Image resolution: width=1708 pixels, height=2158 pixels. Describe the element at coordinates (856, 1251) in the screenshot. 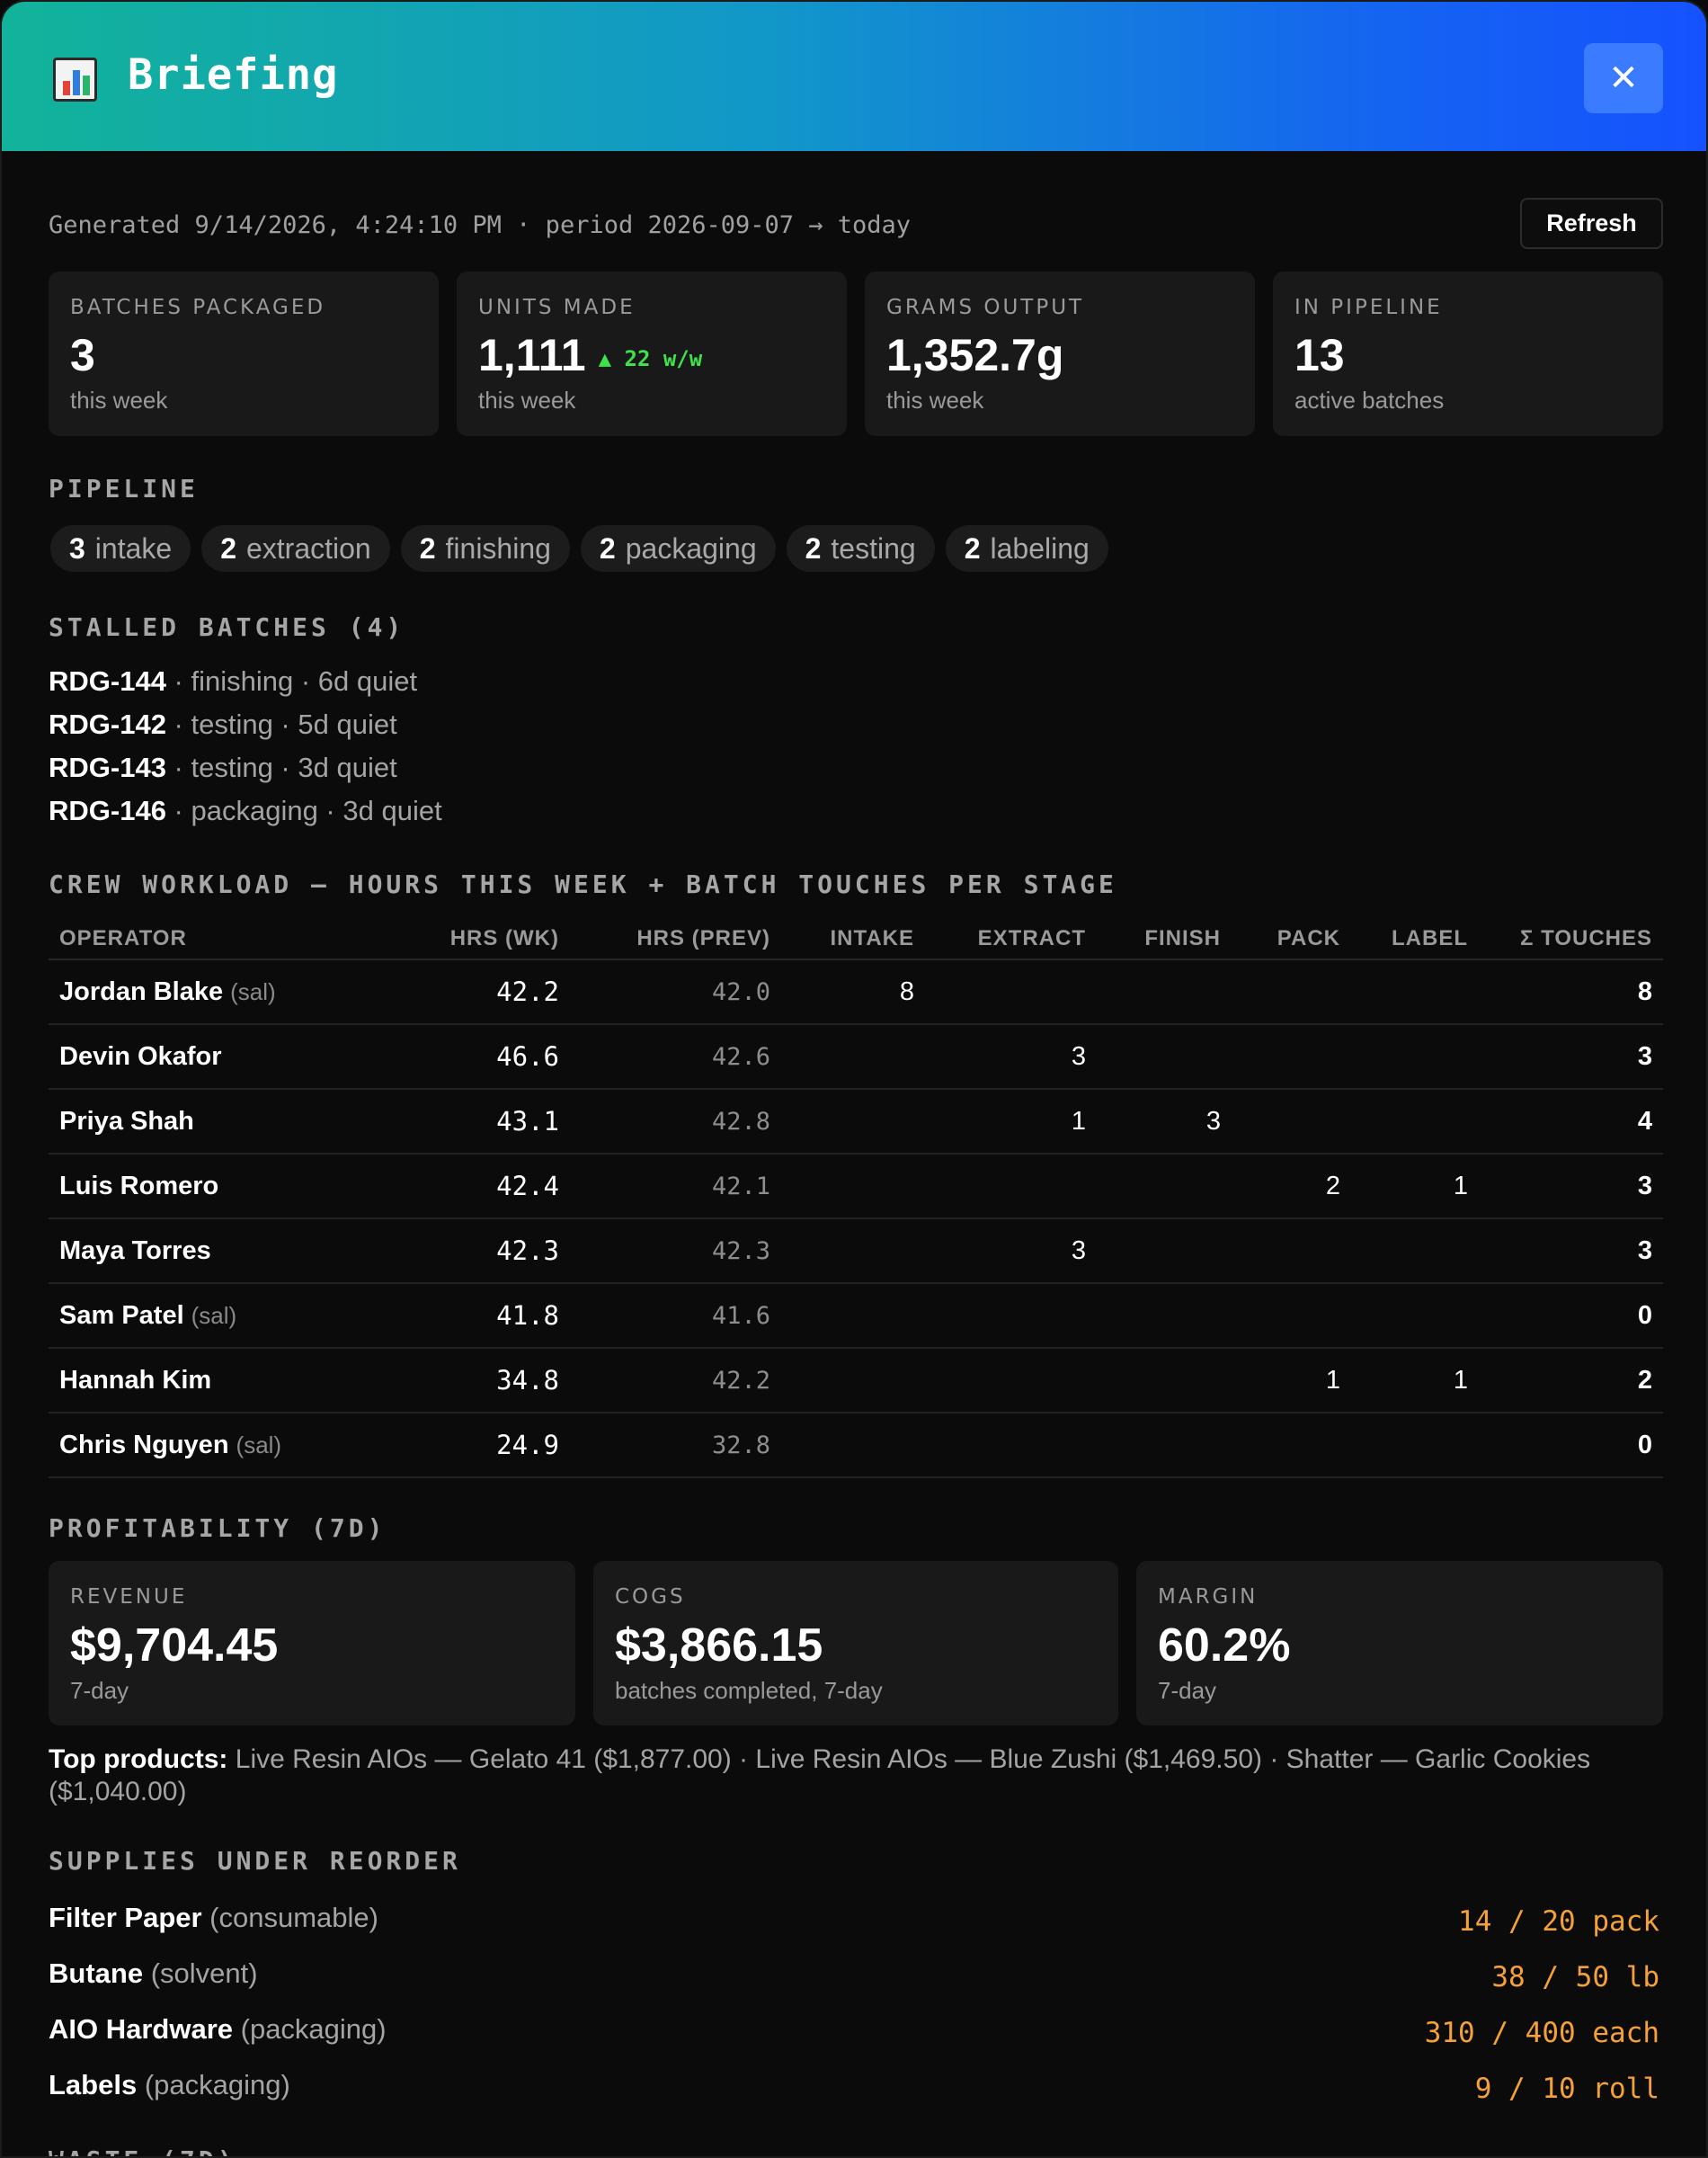

I see `table-row: Maya Torres 42.3 42.3 3 3` at that location.